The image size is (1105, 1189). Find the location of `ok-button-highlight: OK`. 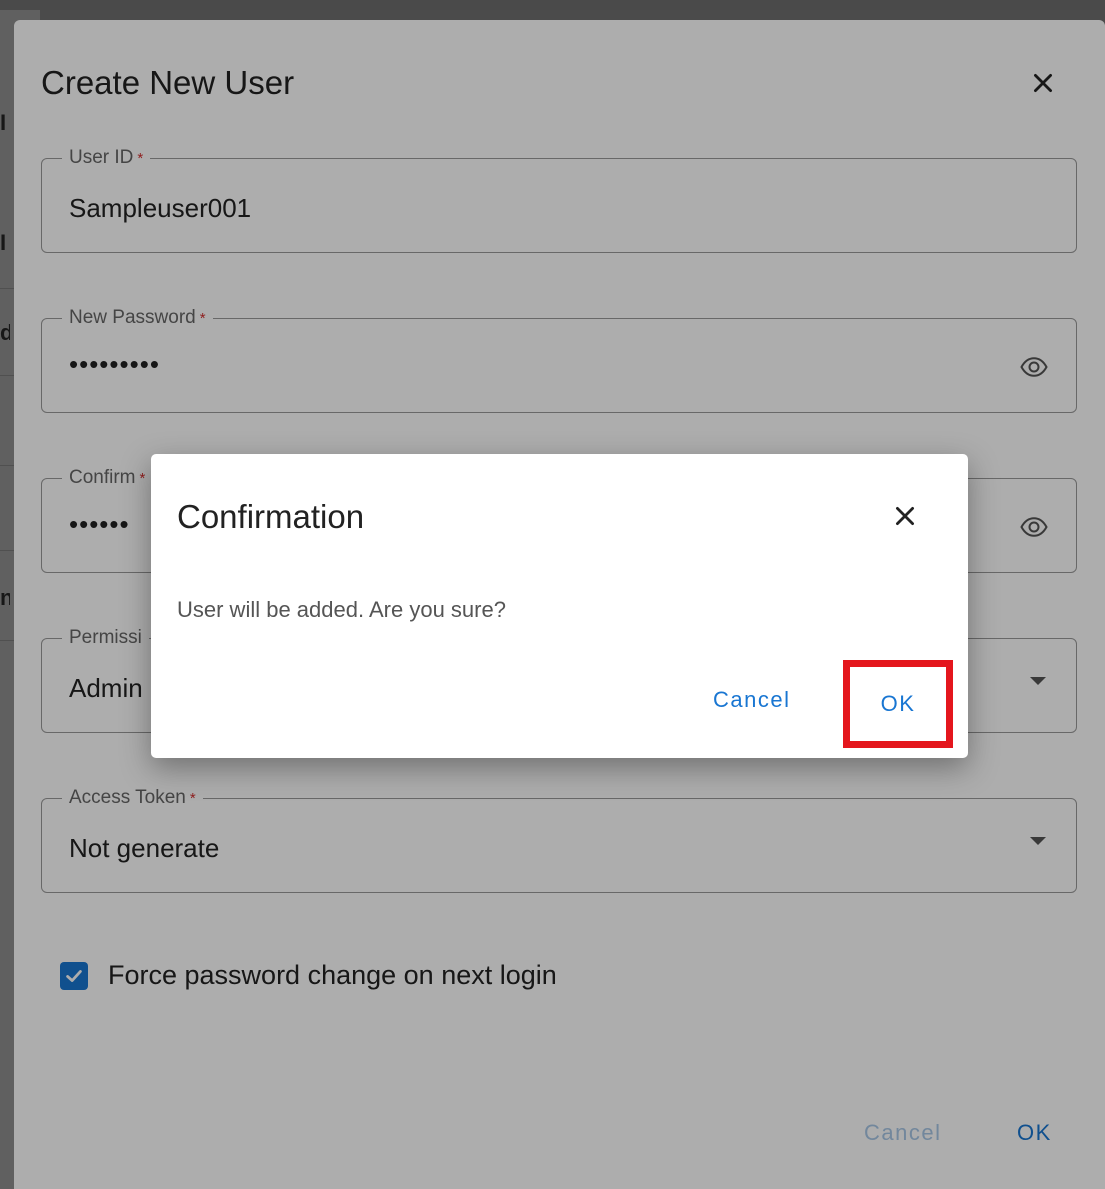

ok-button-highlight: OK is located at coordinates (898, 704).